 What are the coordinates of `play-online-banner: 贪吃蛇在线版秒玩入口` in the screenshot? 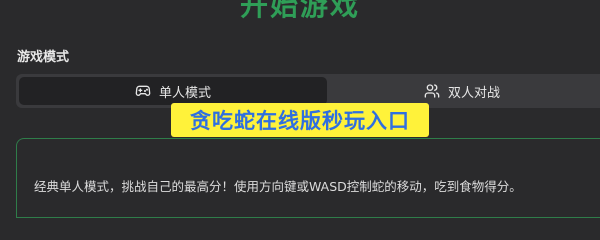 It's located at (300, 120).